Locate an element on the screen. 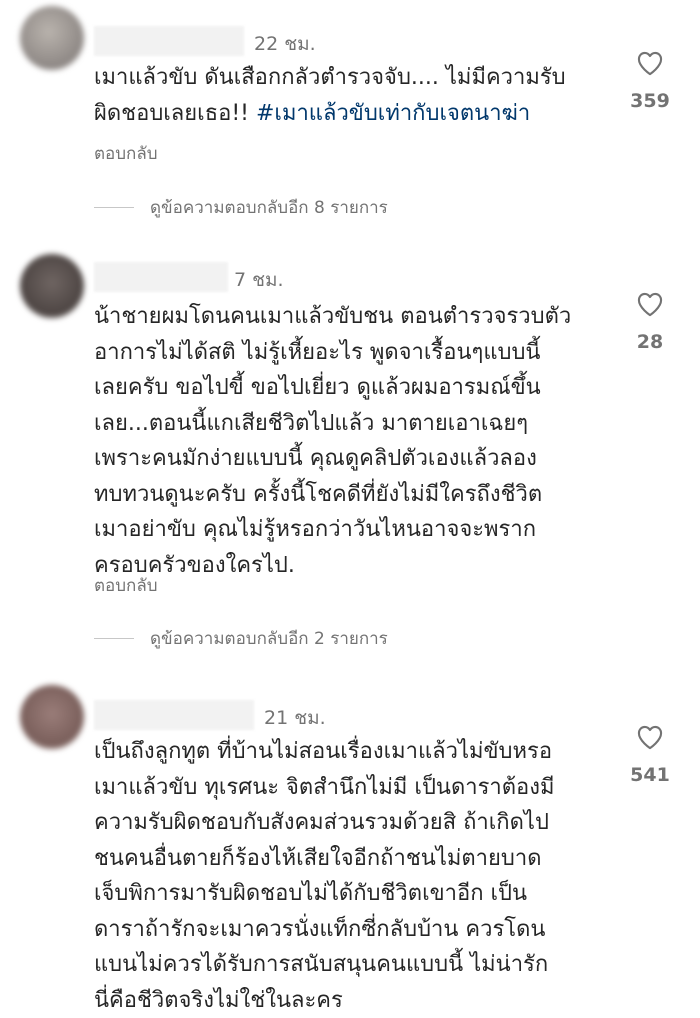  comment-timestamp: 21 ชม. is located at coordinates (295, 718).